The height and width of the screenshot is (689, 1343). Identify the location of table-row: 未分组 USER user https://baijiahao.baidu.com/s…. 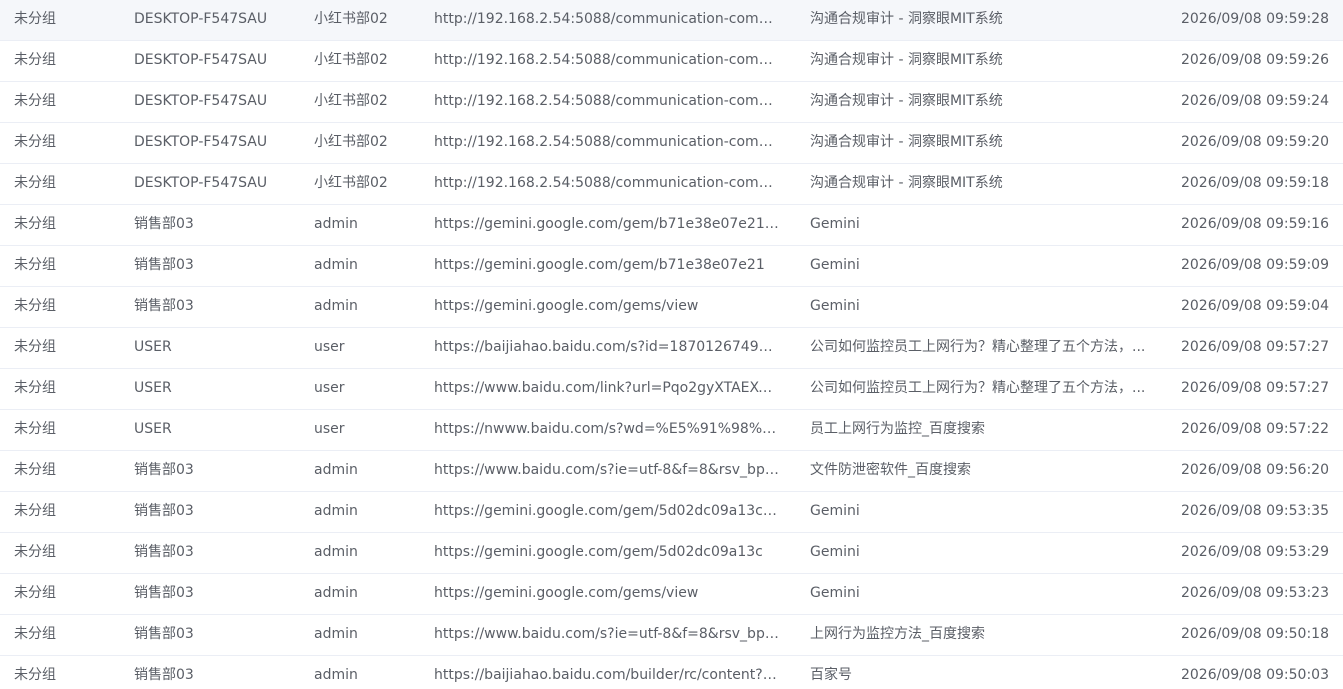
(671, 348).